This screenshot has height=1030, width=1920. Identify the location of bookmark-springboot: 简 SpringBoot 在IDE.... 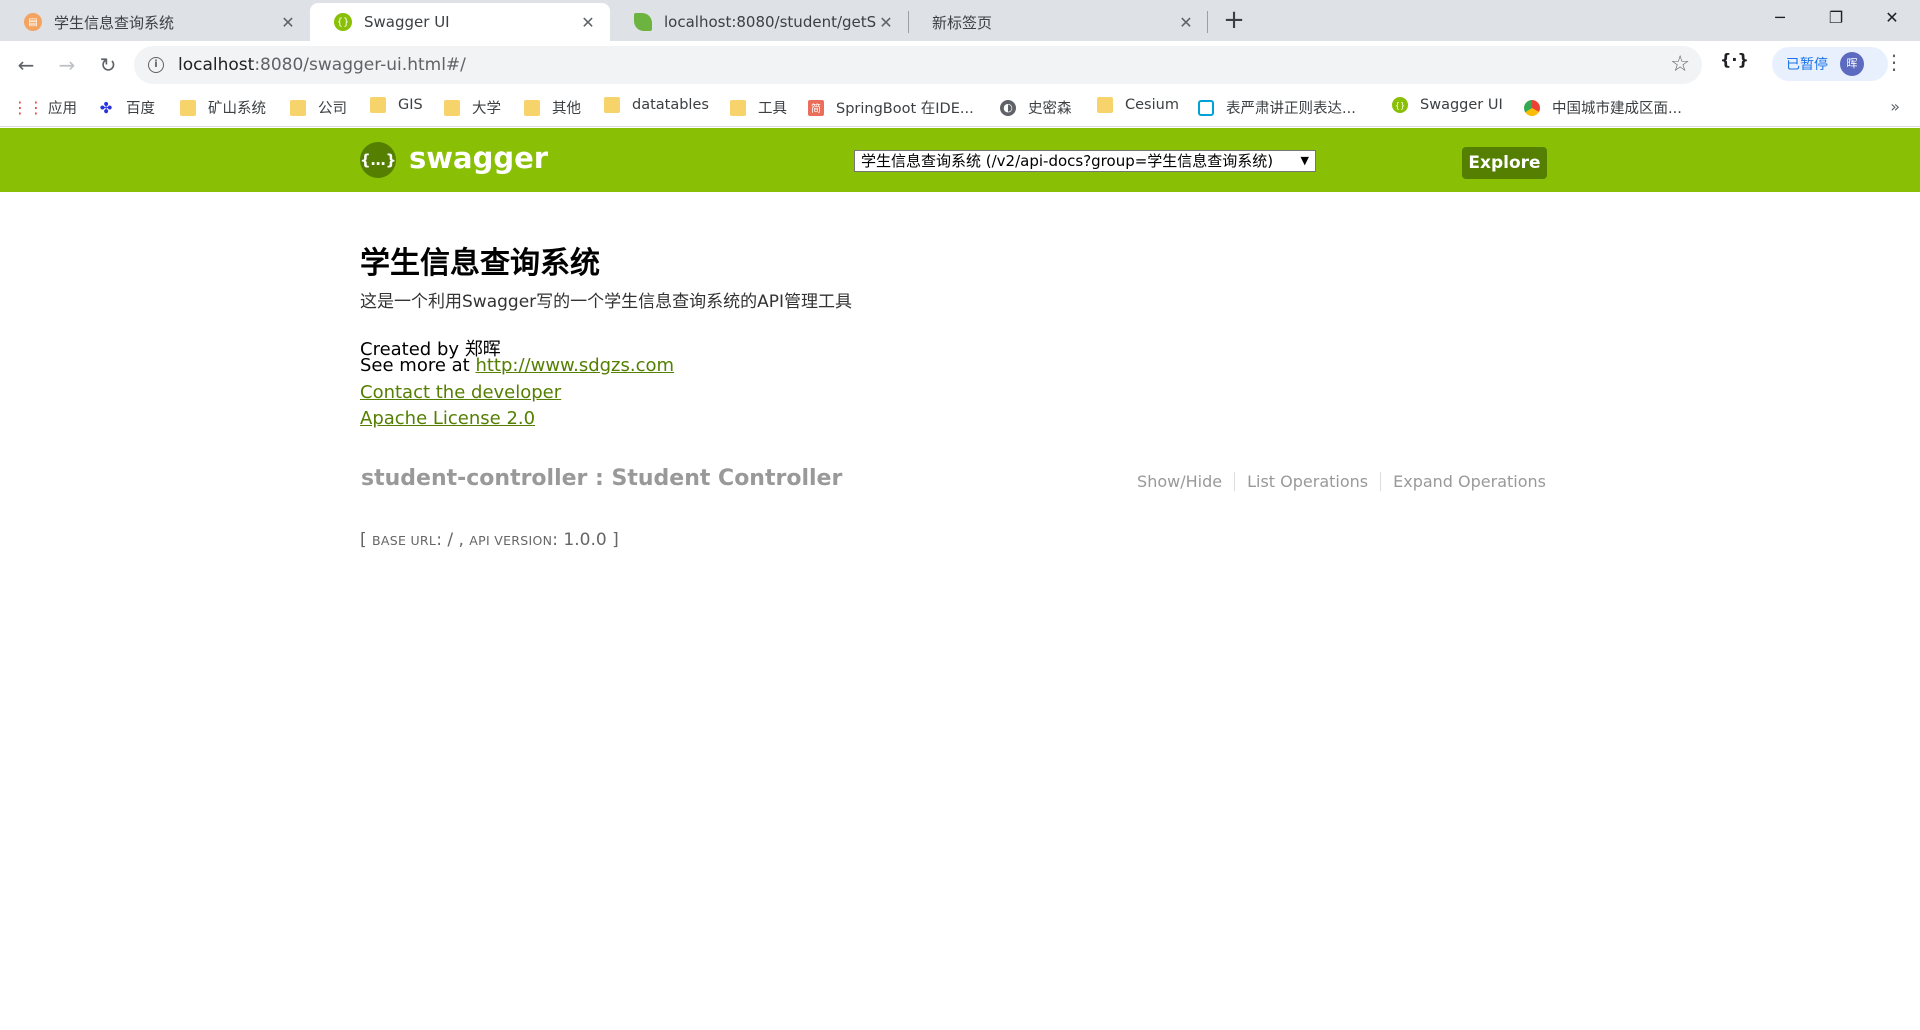
(891, 107).